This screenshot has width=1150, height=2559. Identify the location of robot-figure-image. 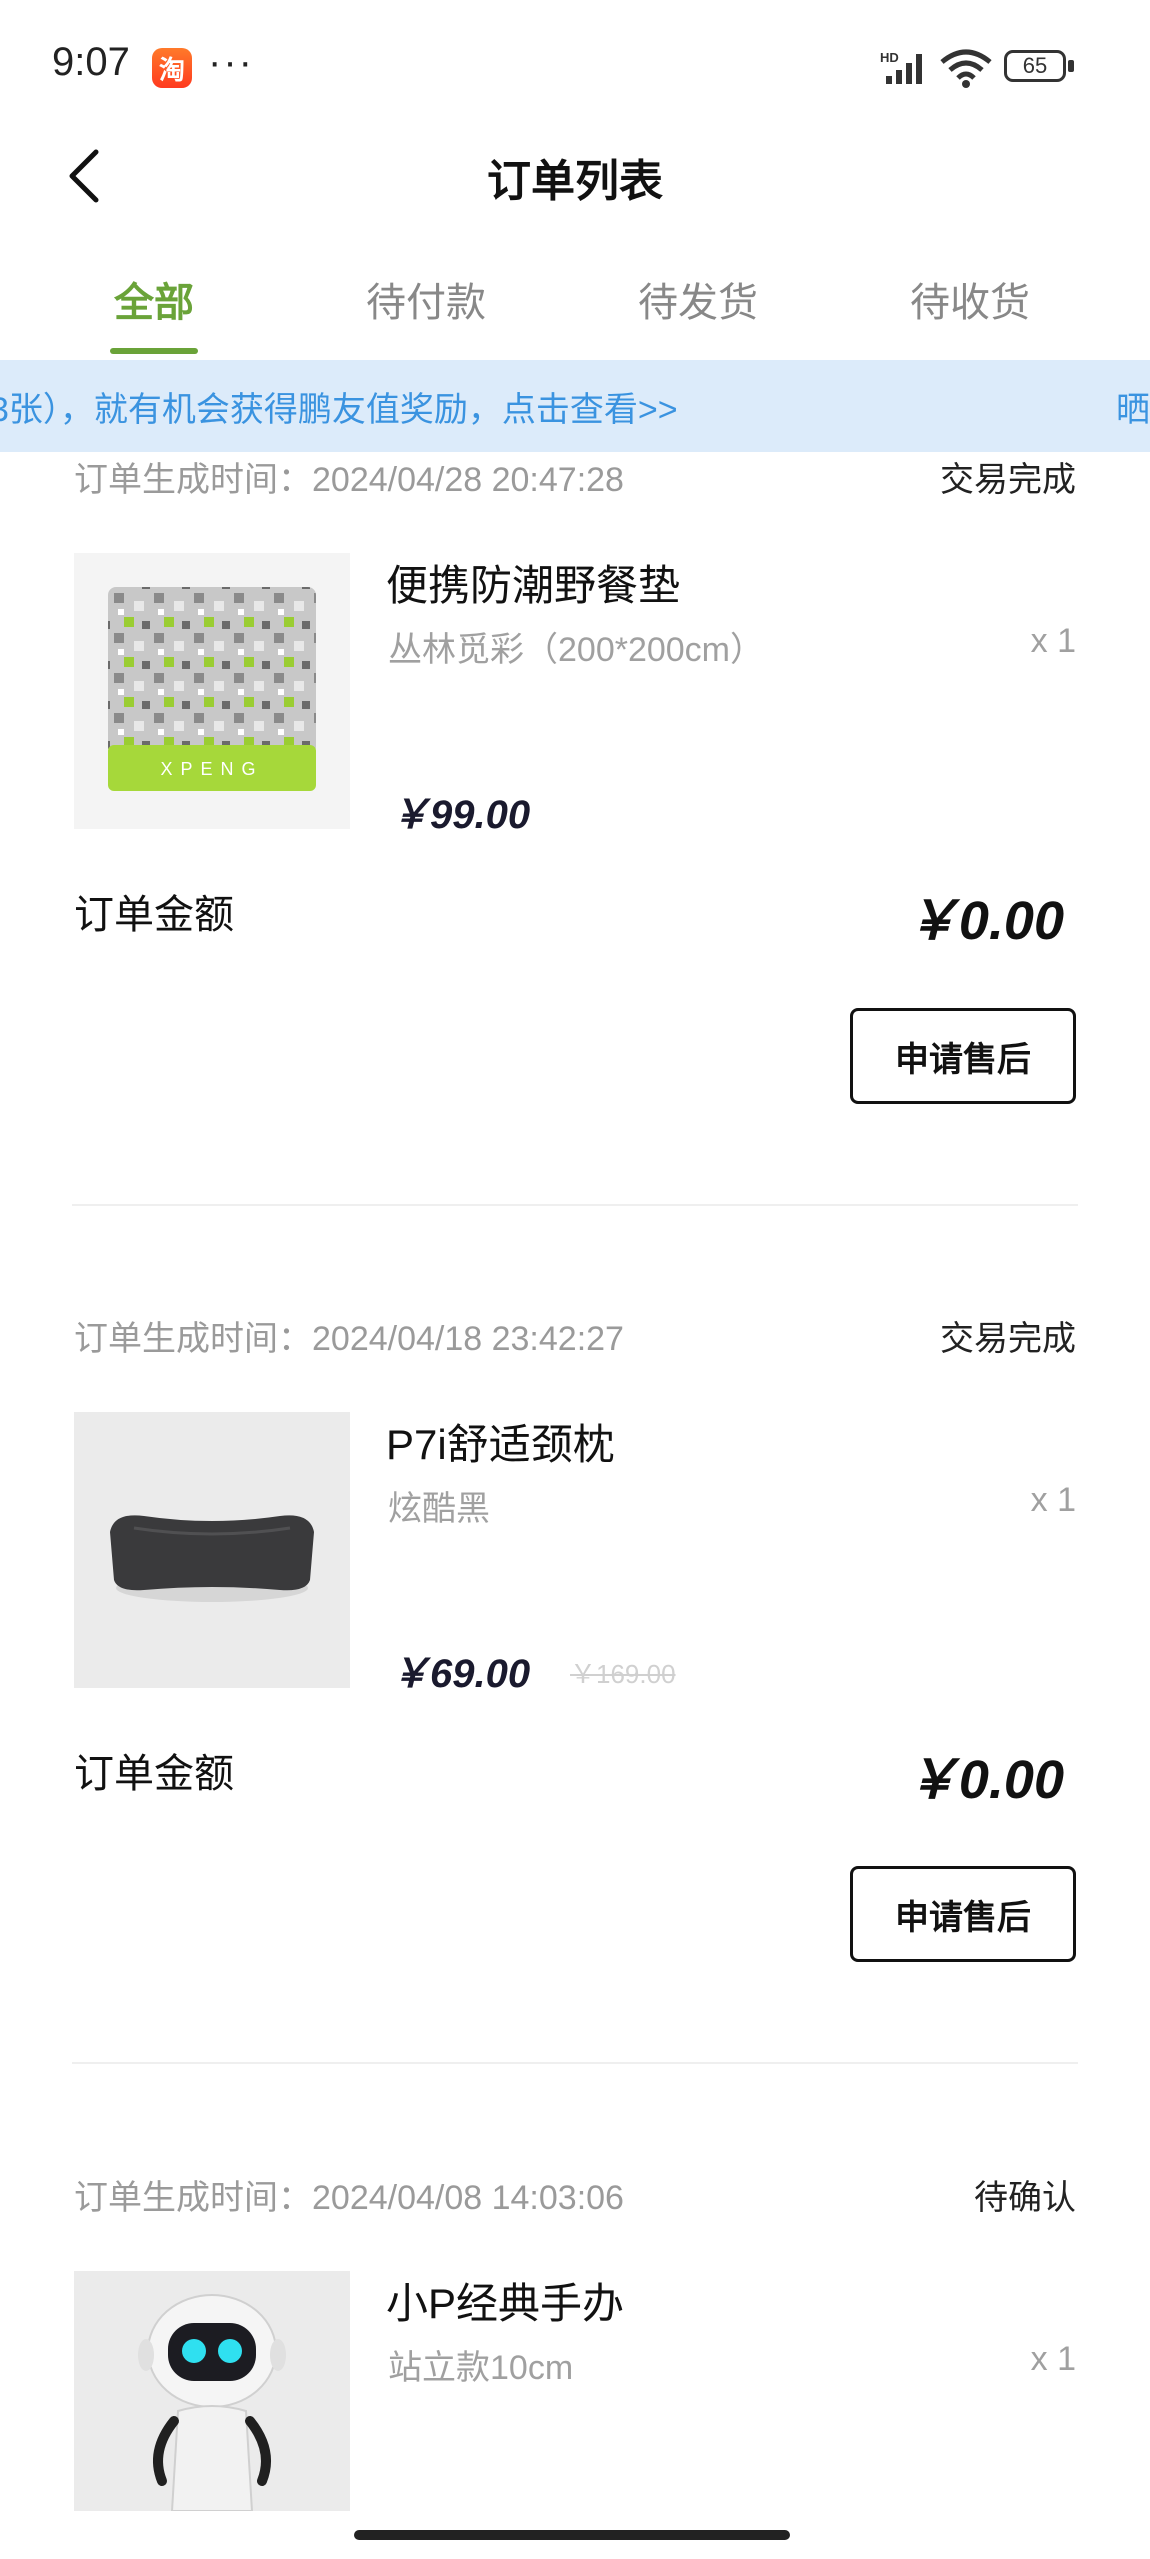
(212, 2391).